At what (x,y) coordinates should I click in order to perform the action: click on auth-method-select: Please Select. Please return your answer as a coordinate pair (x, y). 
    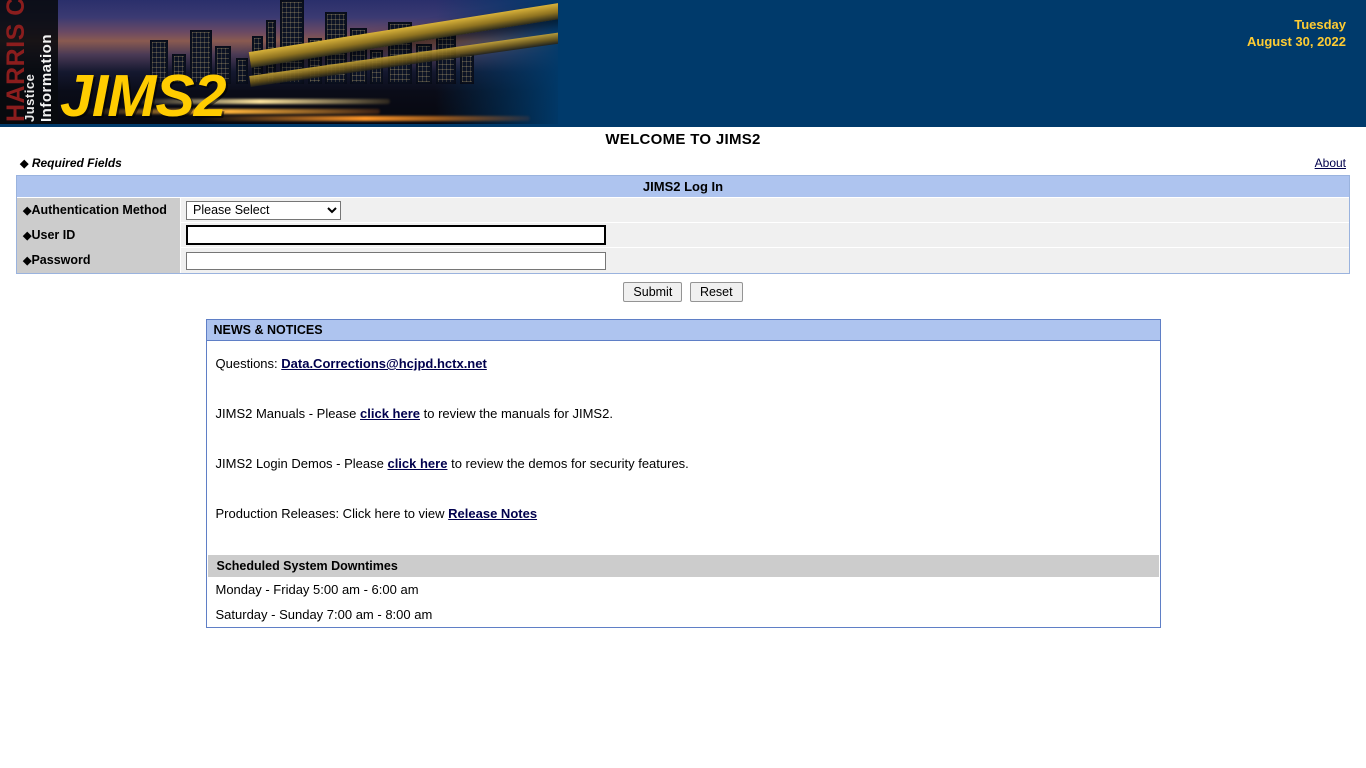
    Looking at the image, I should click on (263, 210).